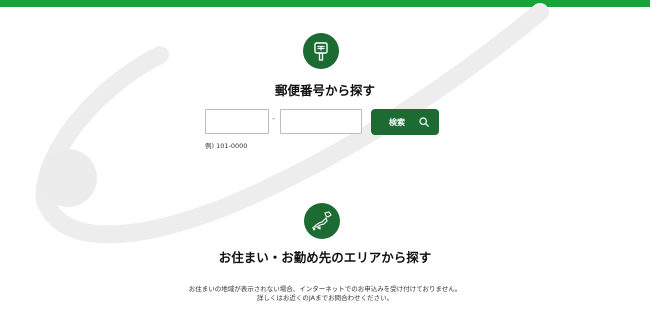 This screenshot has width=650, height=309. I want to click on japan-map-icon, so click(321, 221).